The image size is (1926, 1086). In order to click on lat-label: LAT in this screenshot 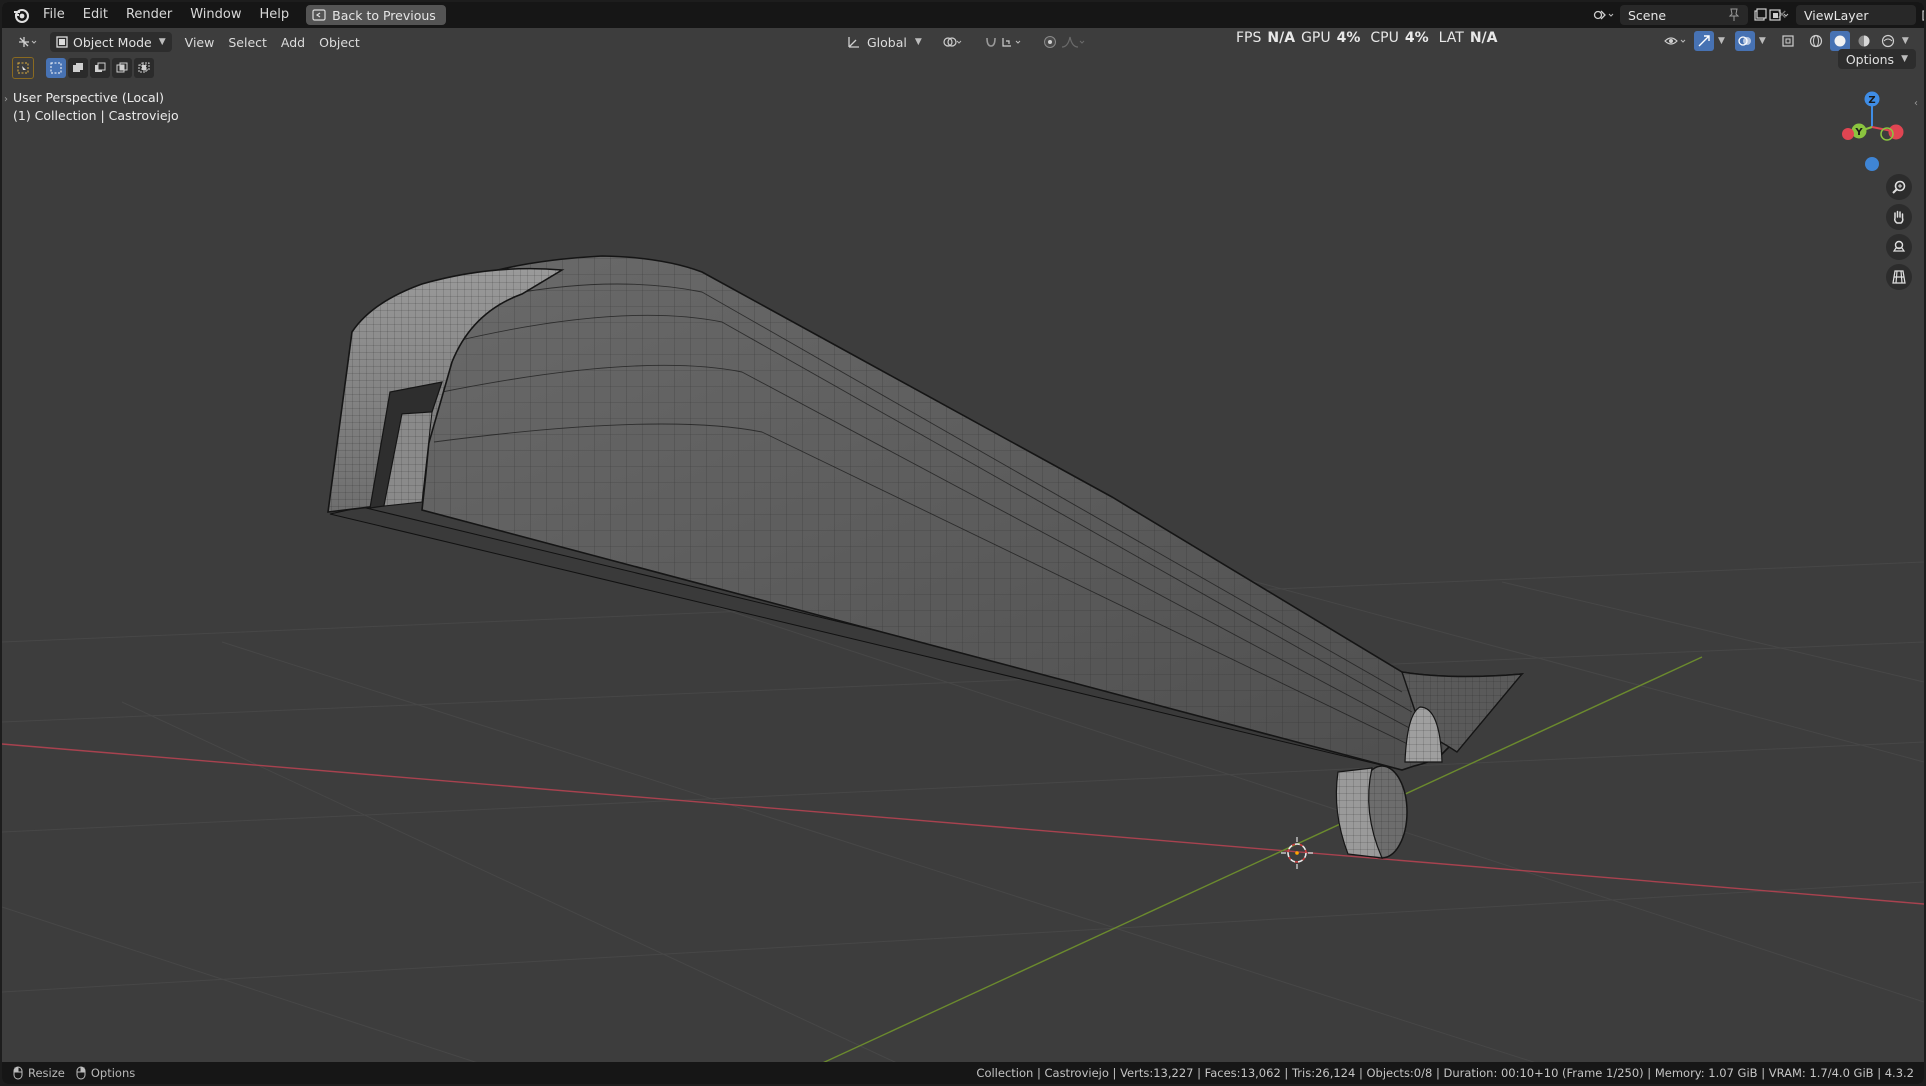, I will do `click(1451, 38)`.